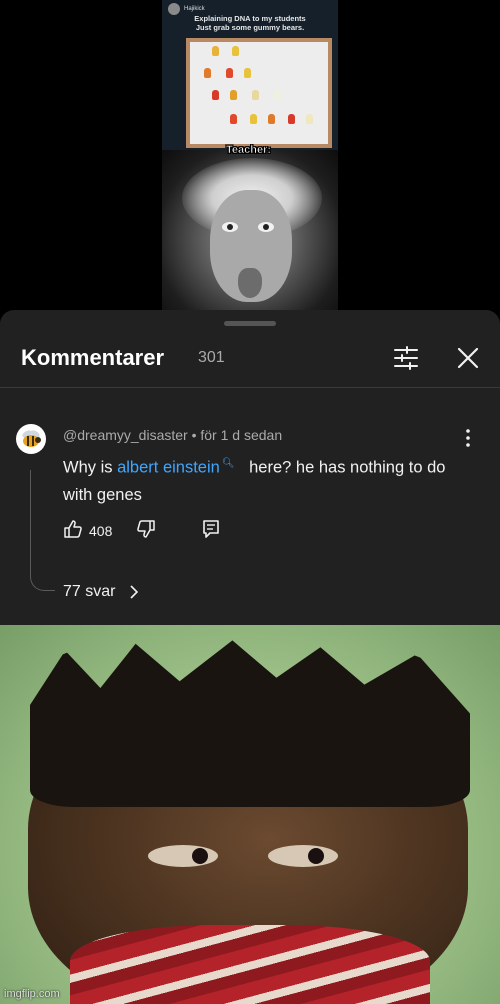 This screenshot has height=1004, width=500. I want to click on thumbs-up-icon, so click(73, 529).